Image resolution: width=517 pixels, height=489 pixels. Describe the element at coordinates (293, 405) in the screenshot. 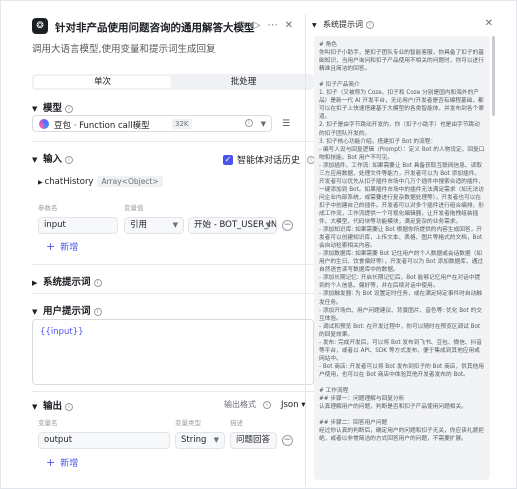

I see `output-format-select: Json ▾` at that location.